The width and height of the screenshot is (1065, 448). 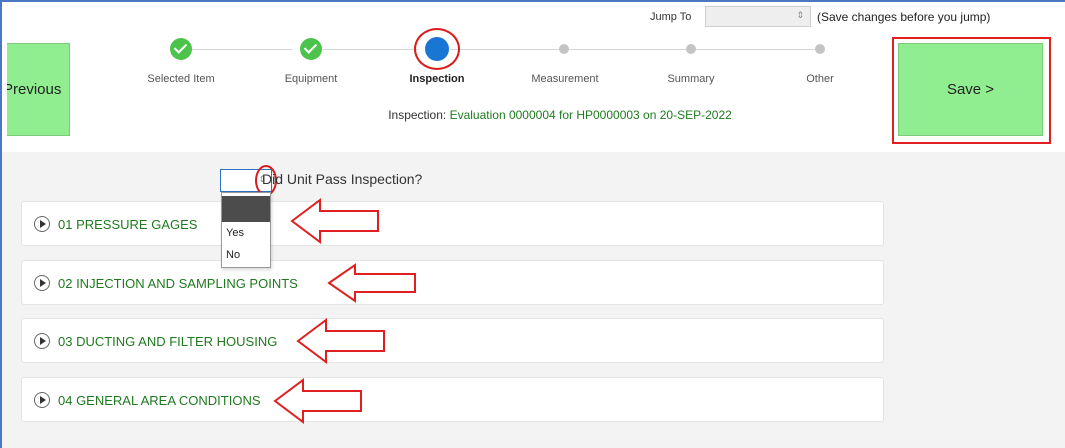 What do you see at coordinates (758, 16) in the screenshot?
I see `jump-to-select: ⇕` at bounding box center [758, 16].